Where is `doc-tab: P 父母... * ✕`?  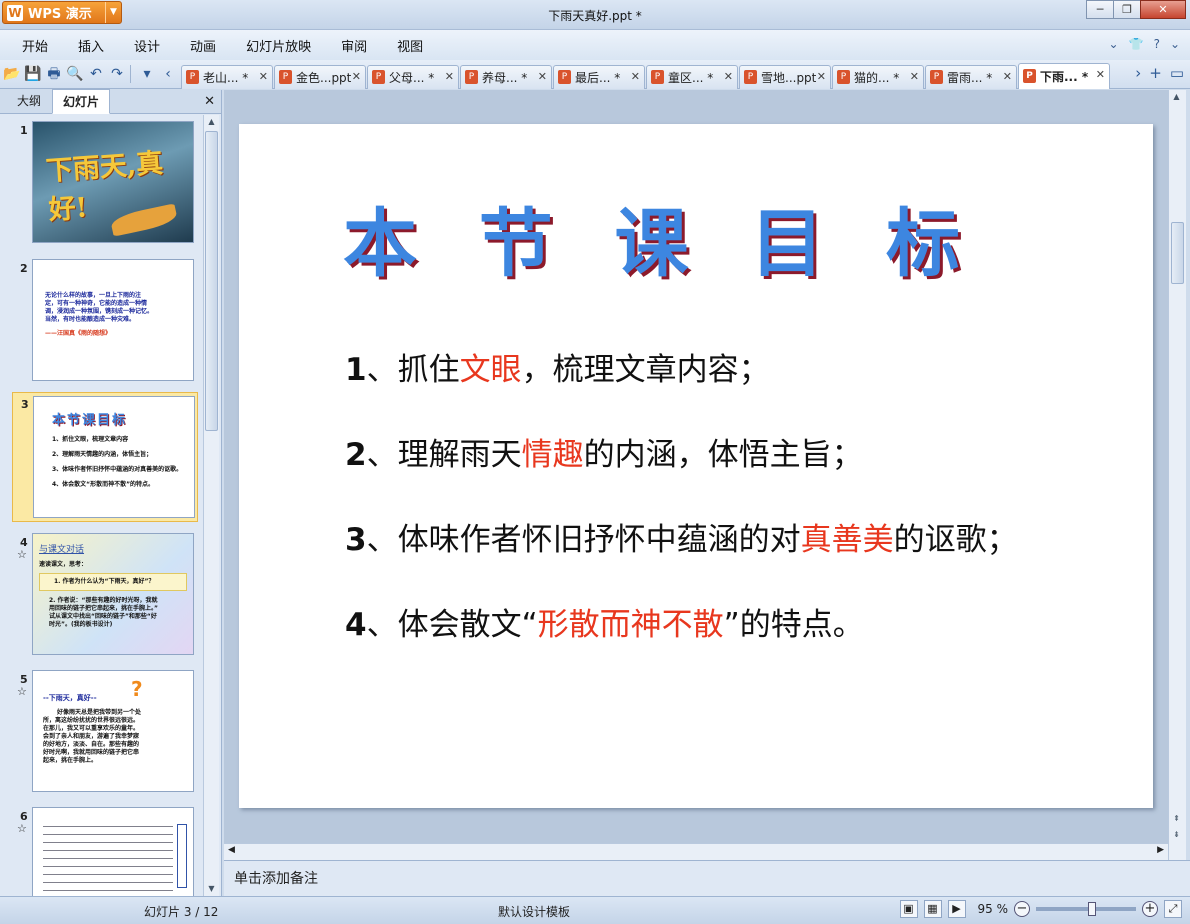
doc-tab: P 父母... * ✕ is located at coordinates (413, 76).